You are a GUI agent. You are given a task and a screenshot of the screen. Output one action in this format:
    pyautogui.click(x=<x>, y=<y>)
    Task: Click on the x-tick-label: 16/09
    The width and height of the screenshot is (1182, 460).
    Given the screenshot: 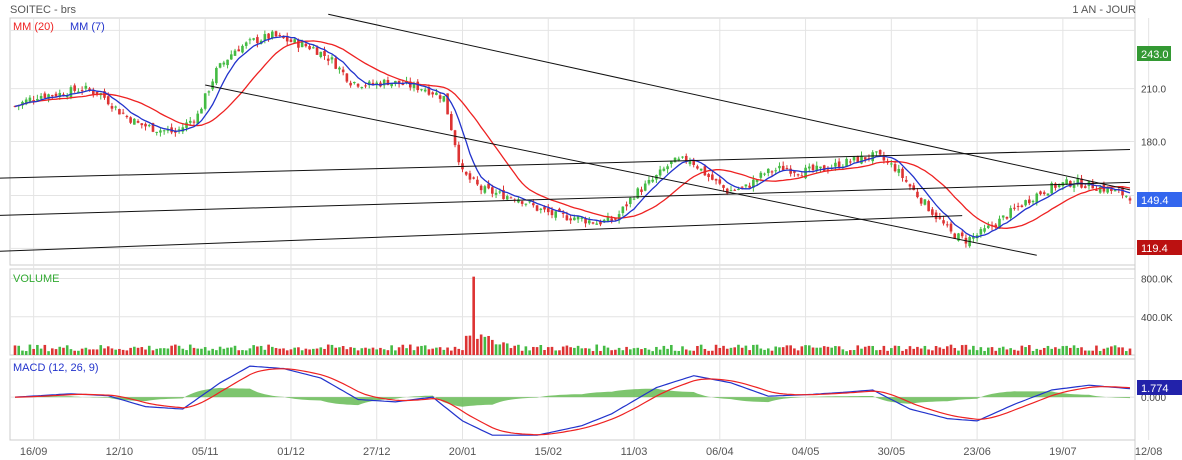 What is the action you would take?
    pyautogui.click(x=34, y=452)
    